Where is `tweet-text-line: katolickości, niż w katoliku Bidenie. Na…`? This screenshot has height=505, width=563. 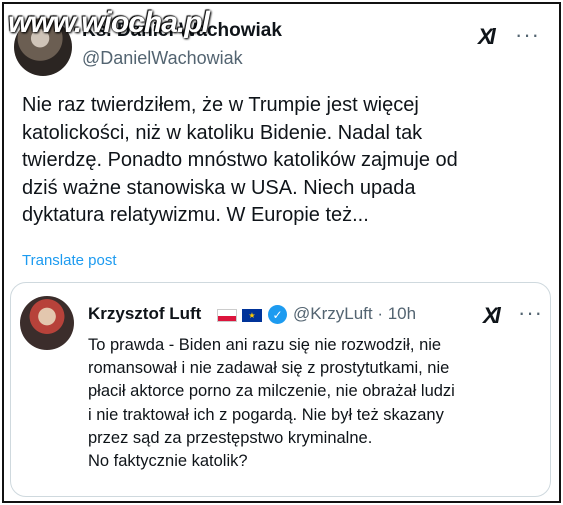 tweet-text-line: katolickości, niż w katoliku Bidenie. Na… is located at coordinates (222, 132).